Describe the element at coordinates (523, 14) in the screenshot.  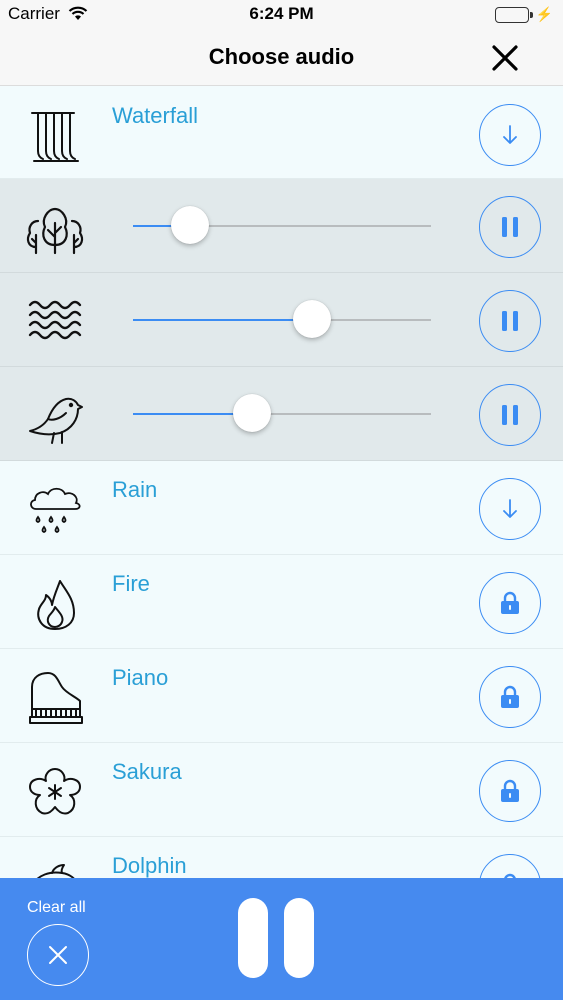
I see `battery-icon: ⚡` at that location.